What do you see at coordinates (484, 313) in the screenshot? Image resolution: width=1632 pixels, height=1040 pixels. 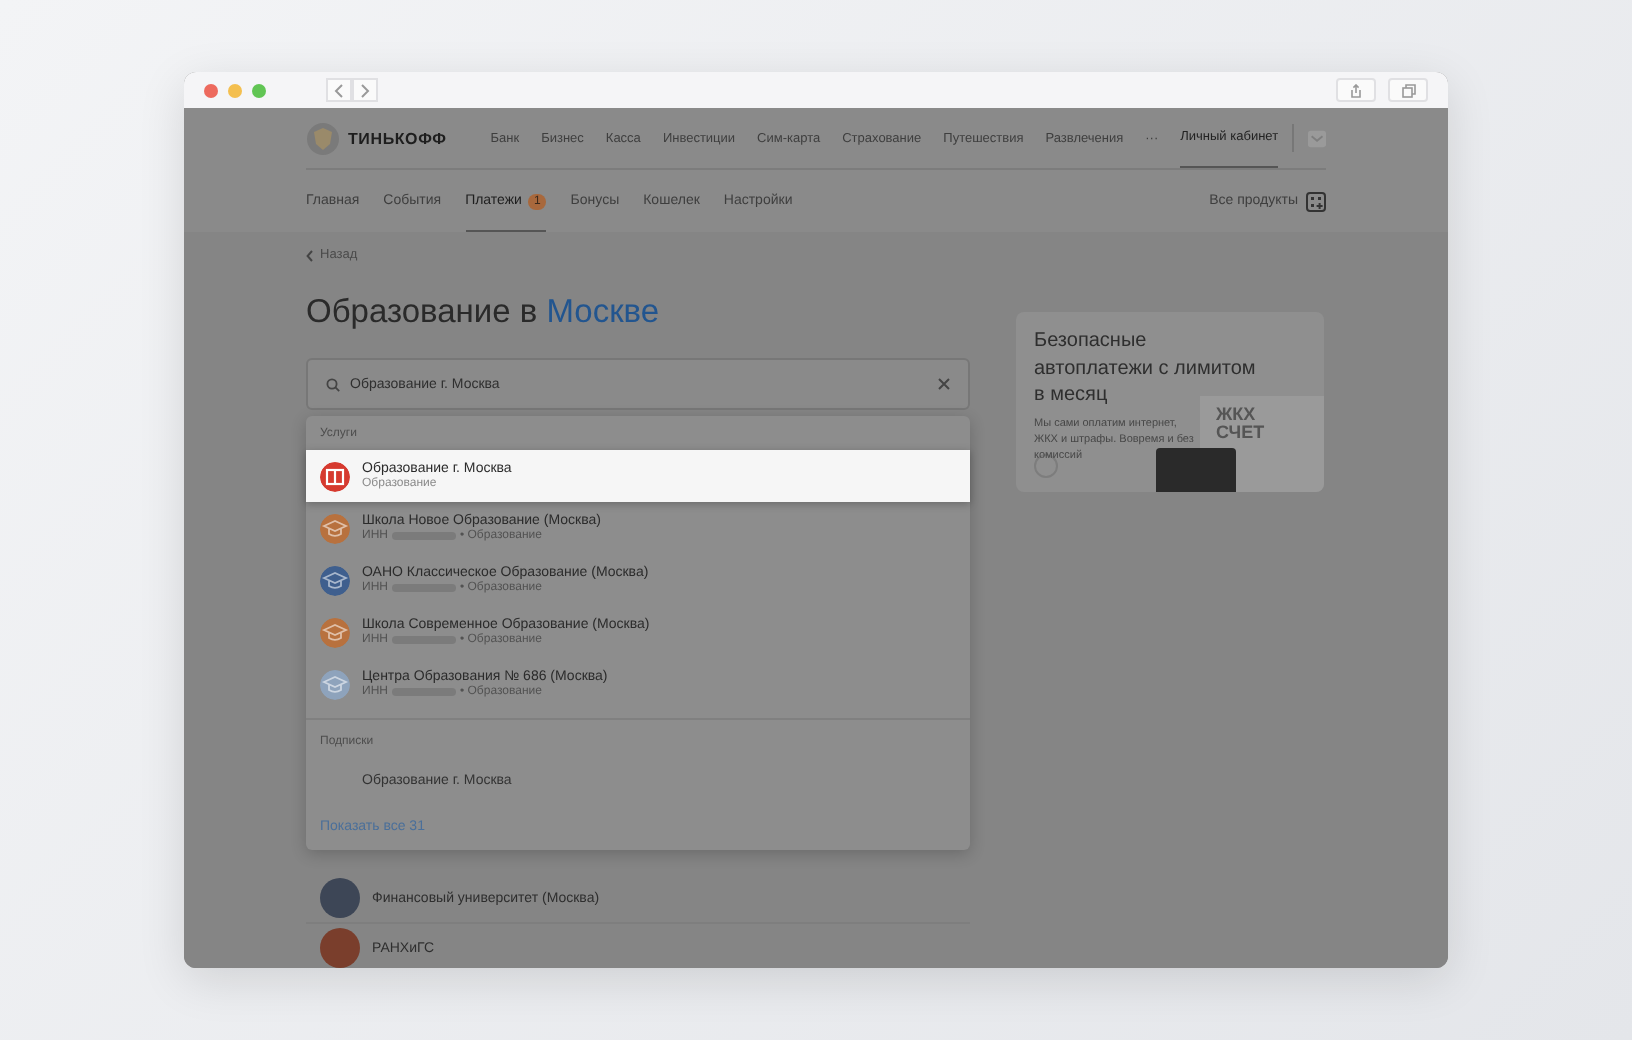 I see `page-title: Образование в Москве` at bounding box center [484, 313].